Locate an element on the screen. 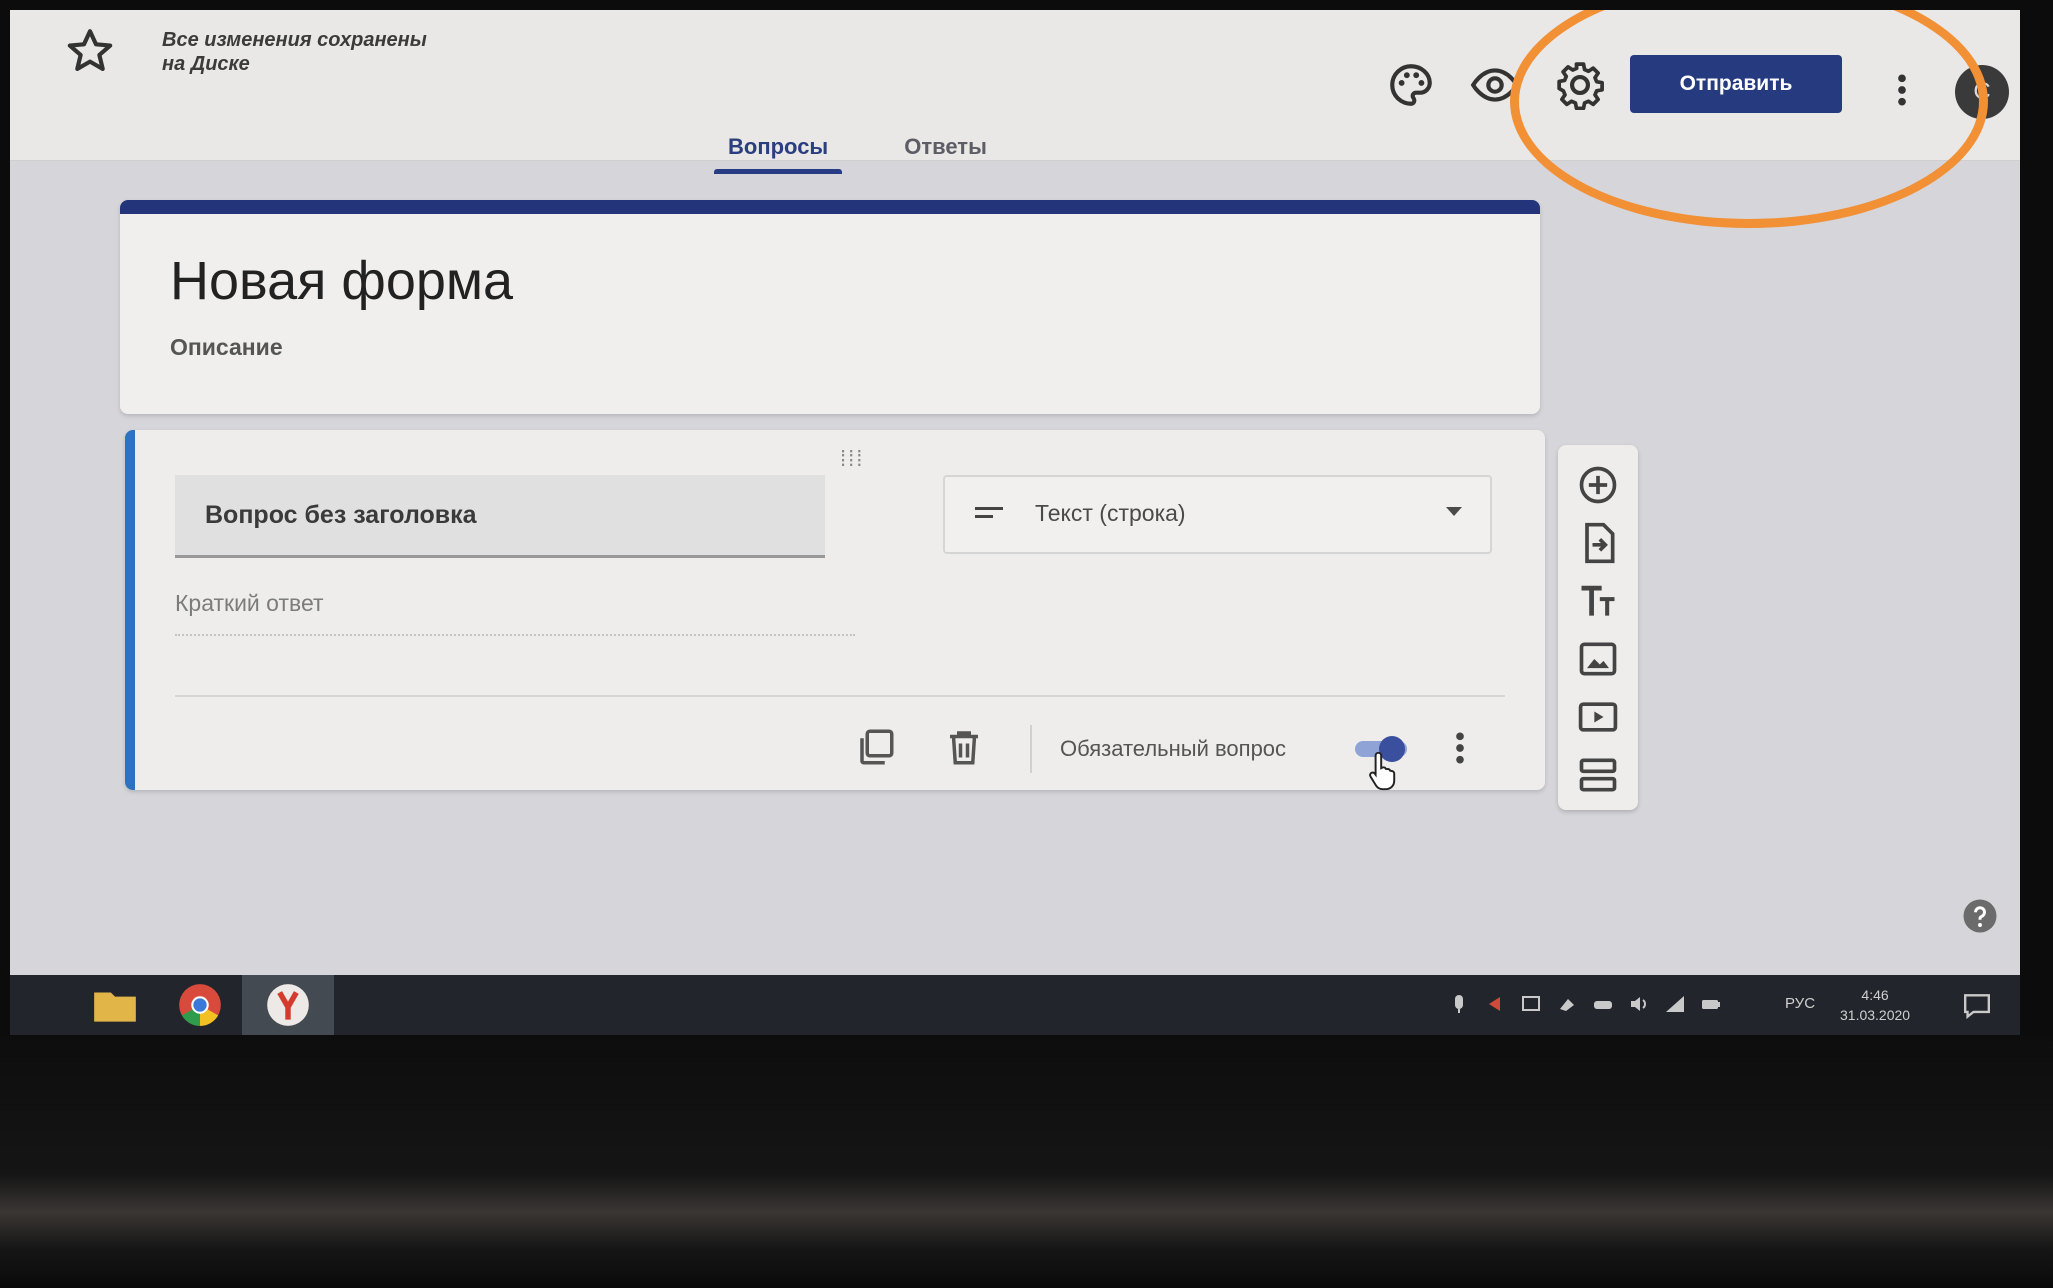 The width and height of the screenshot is (2053, 1288). taskbar-time: 4:46 is located at coordinates (1875, 995).